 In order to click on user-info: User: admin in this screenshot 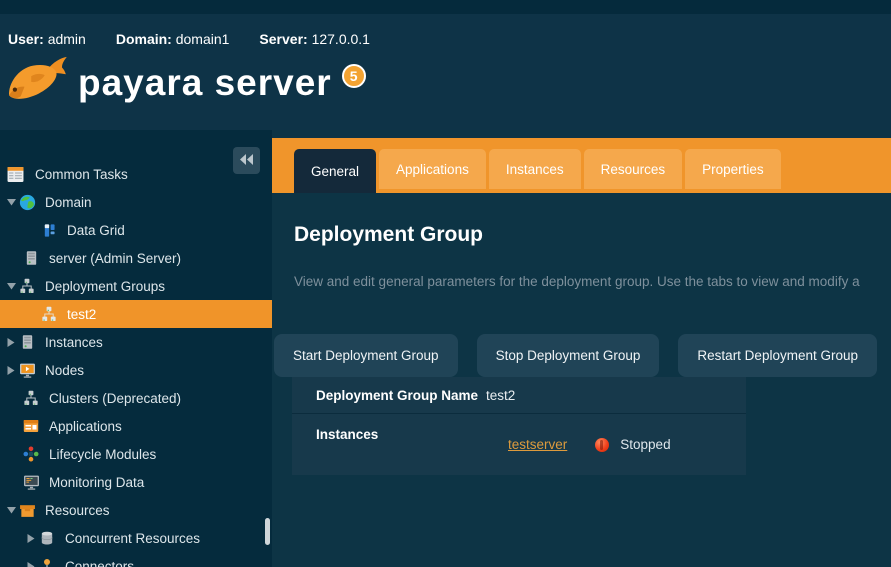, I will do `click(47, 39)`.